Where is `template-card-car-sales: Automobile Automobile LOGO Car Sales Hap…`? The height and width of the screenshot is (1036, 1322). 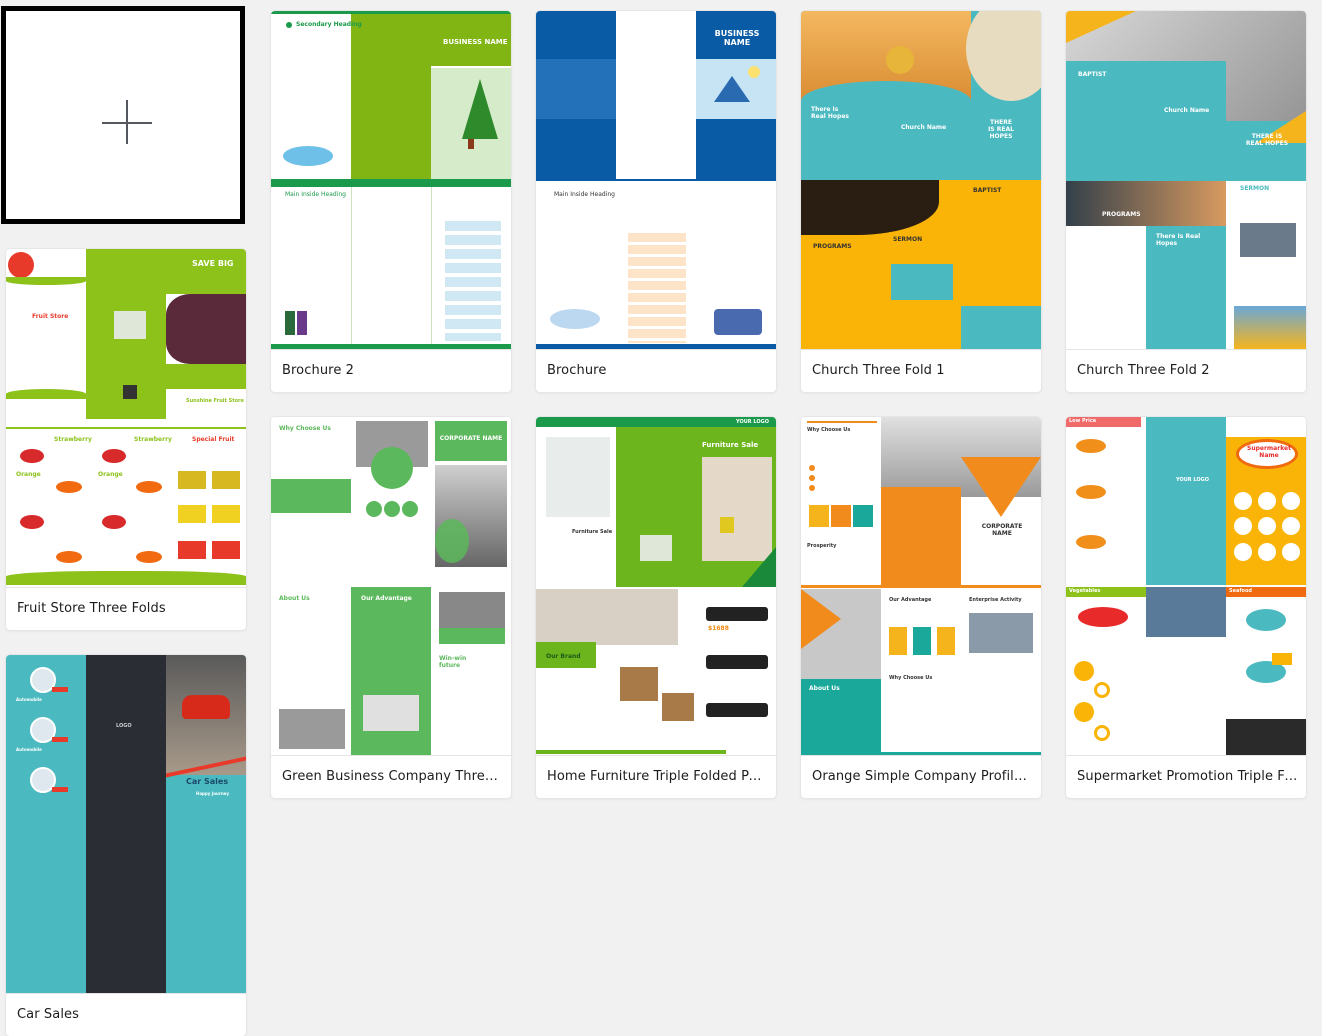 template-card-car-sales: Automobile Automobile LOGO Car Sales Hap… is located at coordinates (126, 845).